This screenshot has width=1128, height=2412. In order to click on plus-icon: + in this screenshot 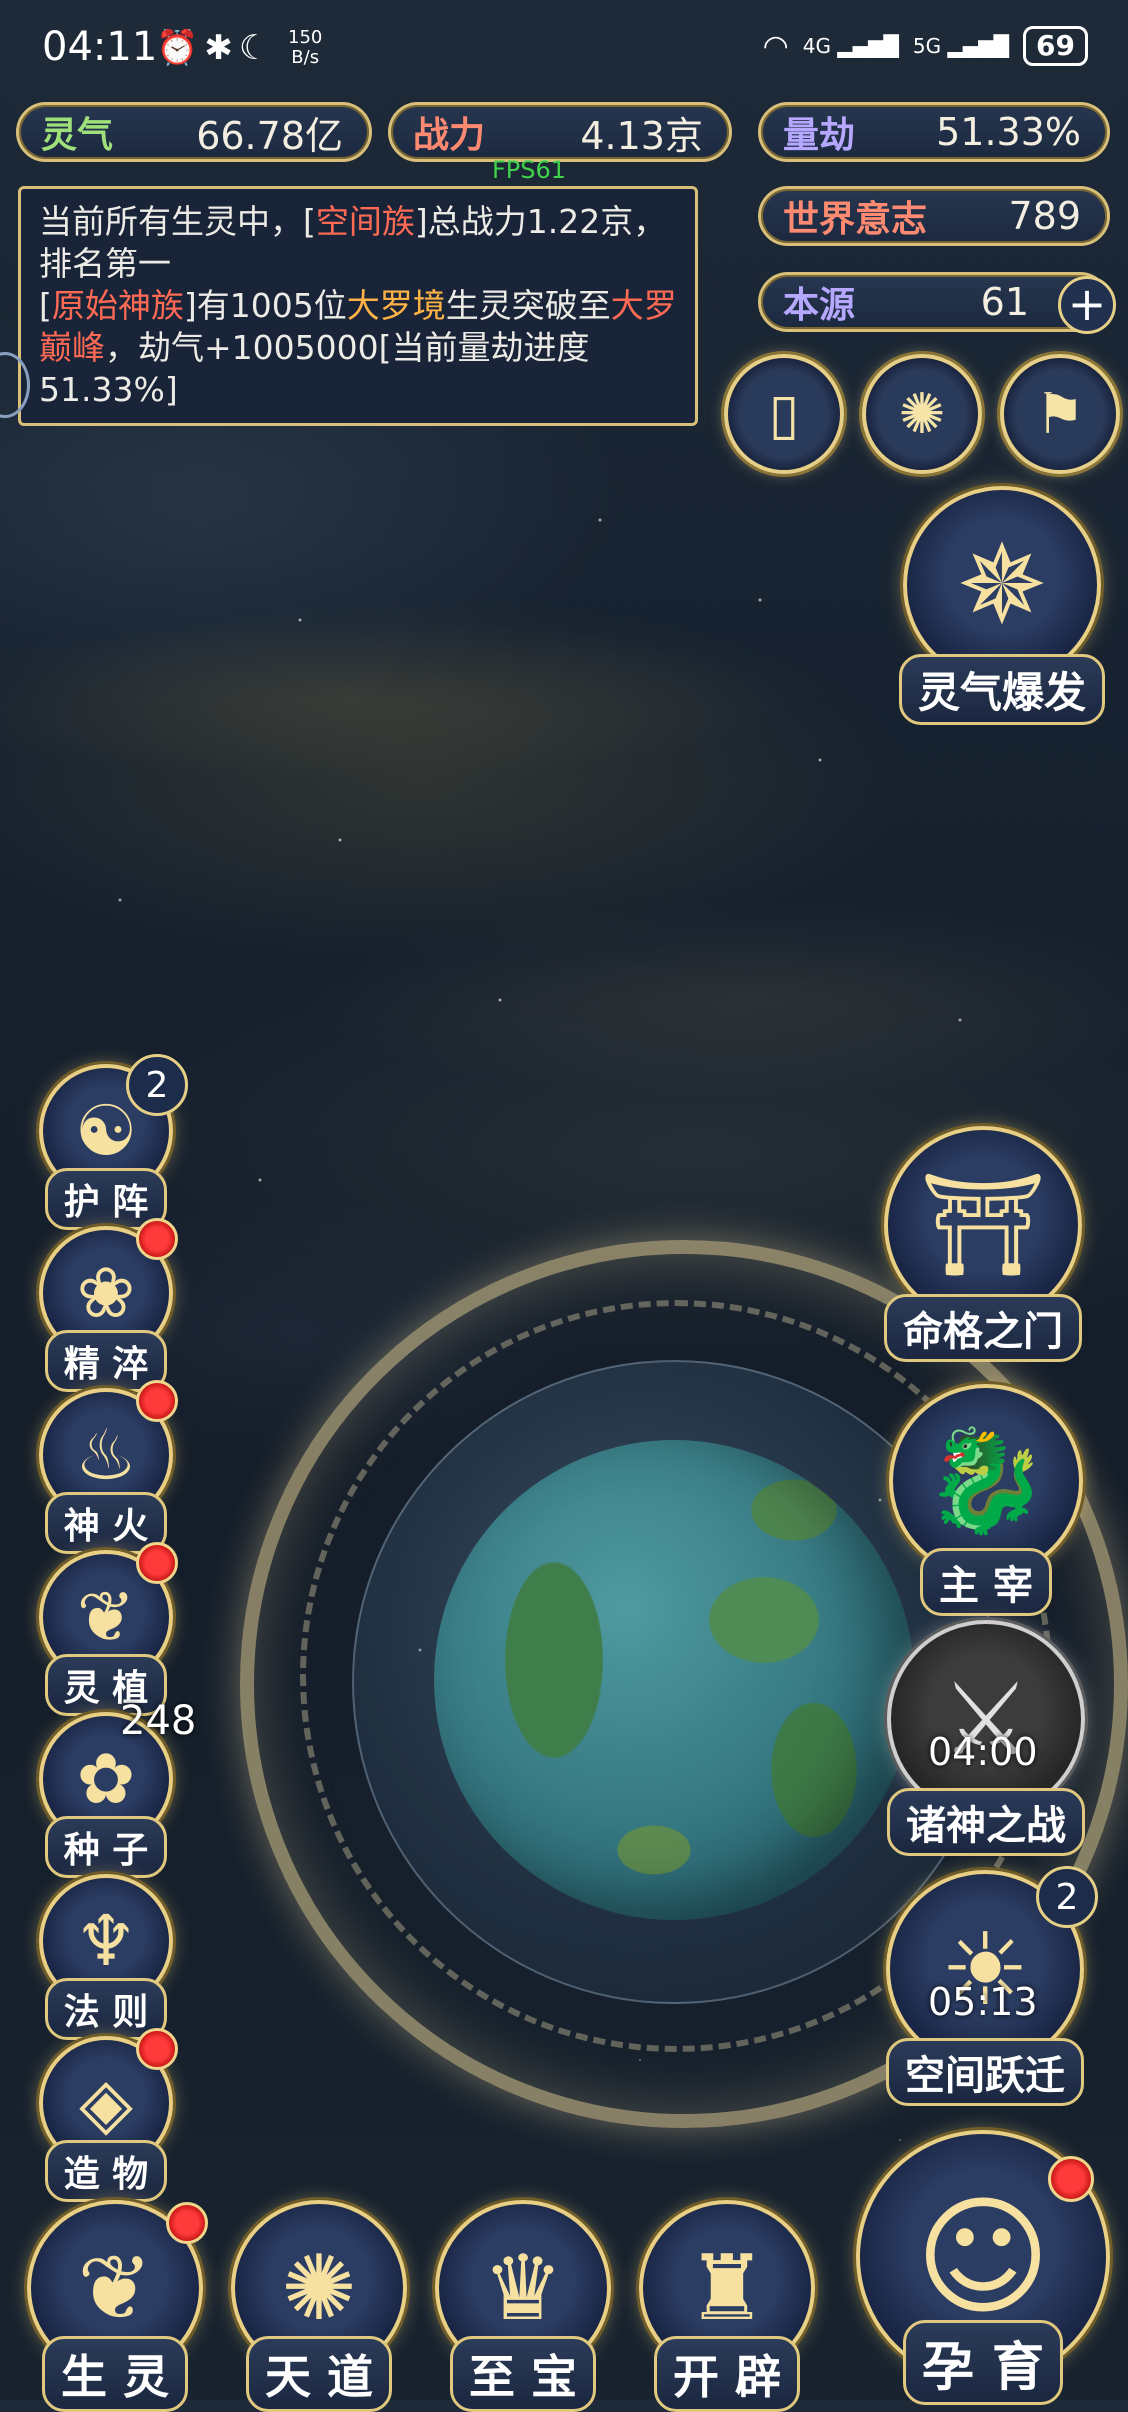, I will do `click(1087, 304)`.